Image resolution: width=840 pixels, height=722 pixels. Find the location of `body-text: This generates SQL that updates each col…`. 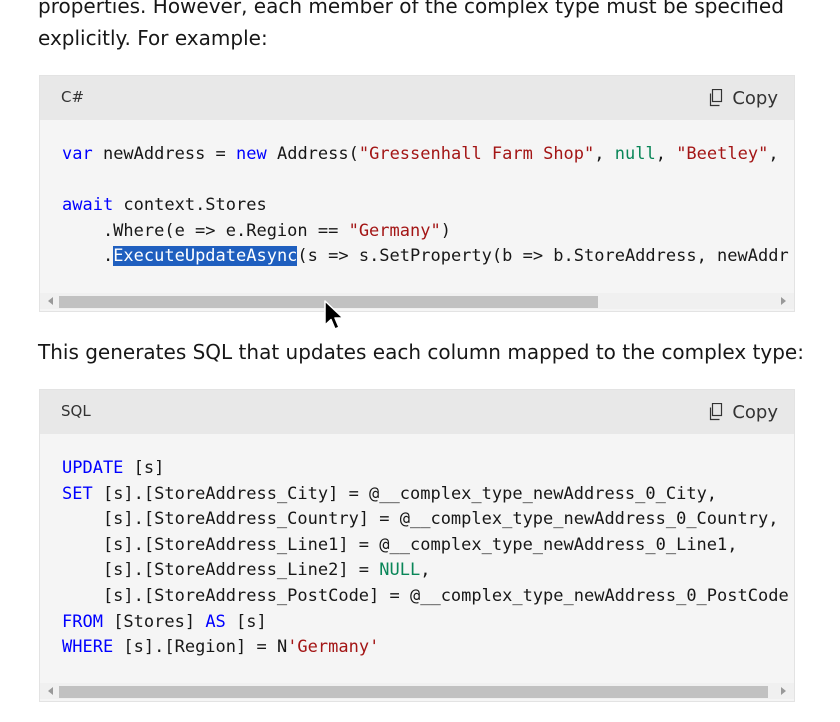

body-text: This generates SQL that updates each col… is located at coordinates (421, 352).